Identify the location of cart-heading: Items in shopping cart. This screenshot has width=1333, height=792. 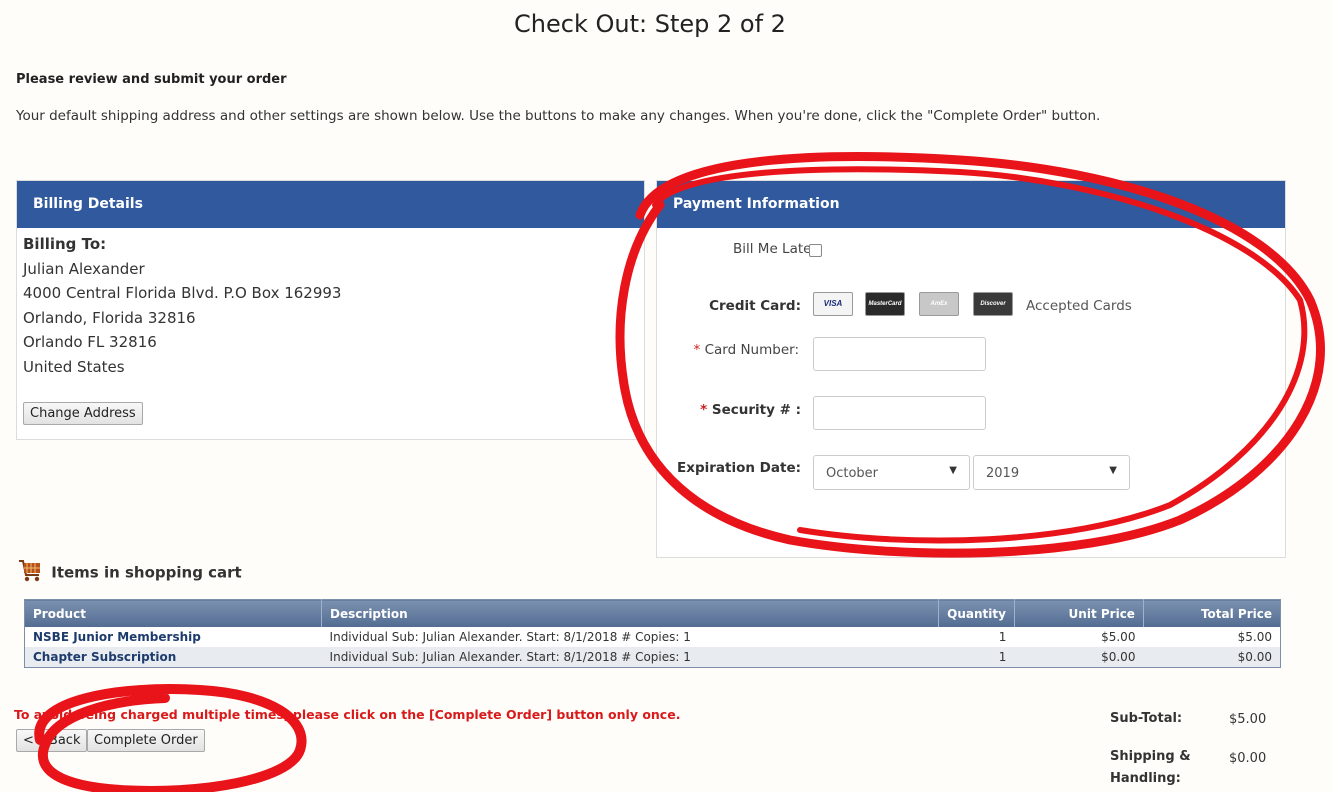
(130, 573).